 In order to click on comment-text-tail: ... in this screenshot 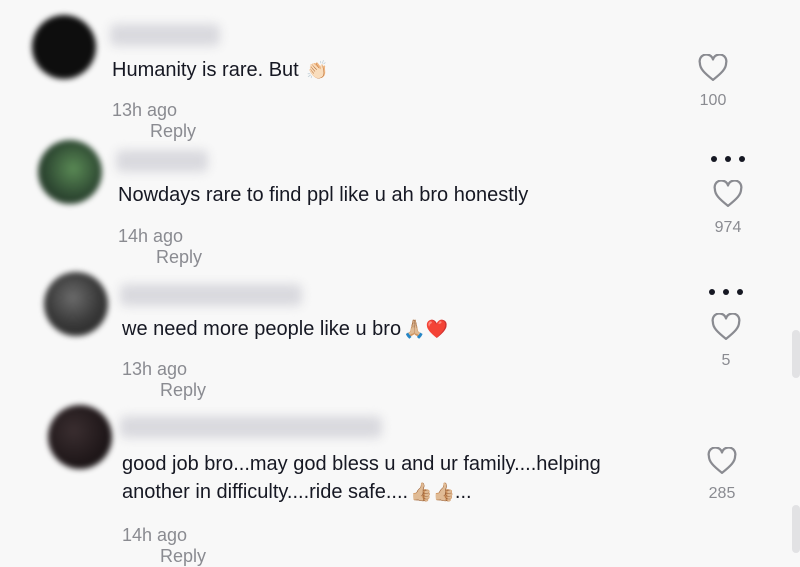, I will do `click(463, 492)`.